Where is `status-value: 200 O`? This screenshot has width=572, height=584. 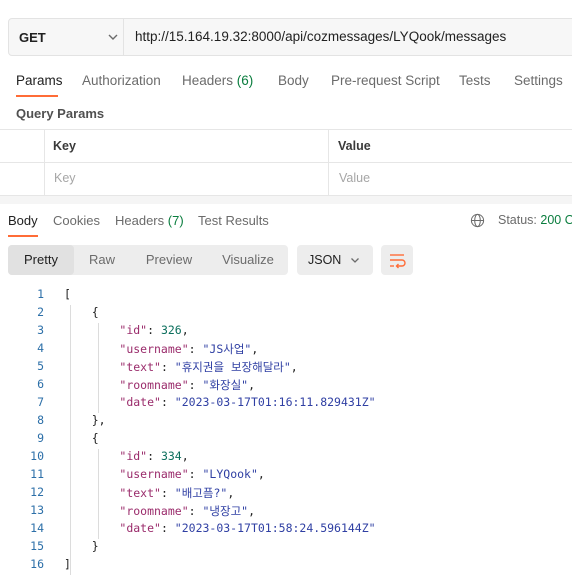
status-value: 200 O is located at coordinates (556, 220).